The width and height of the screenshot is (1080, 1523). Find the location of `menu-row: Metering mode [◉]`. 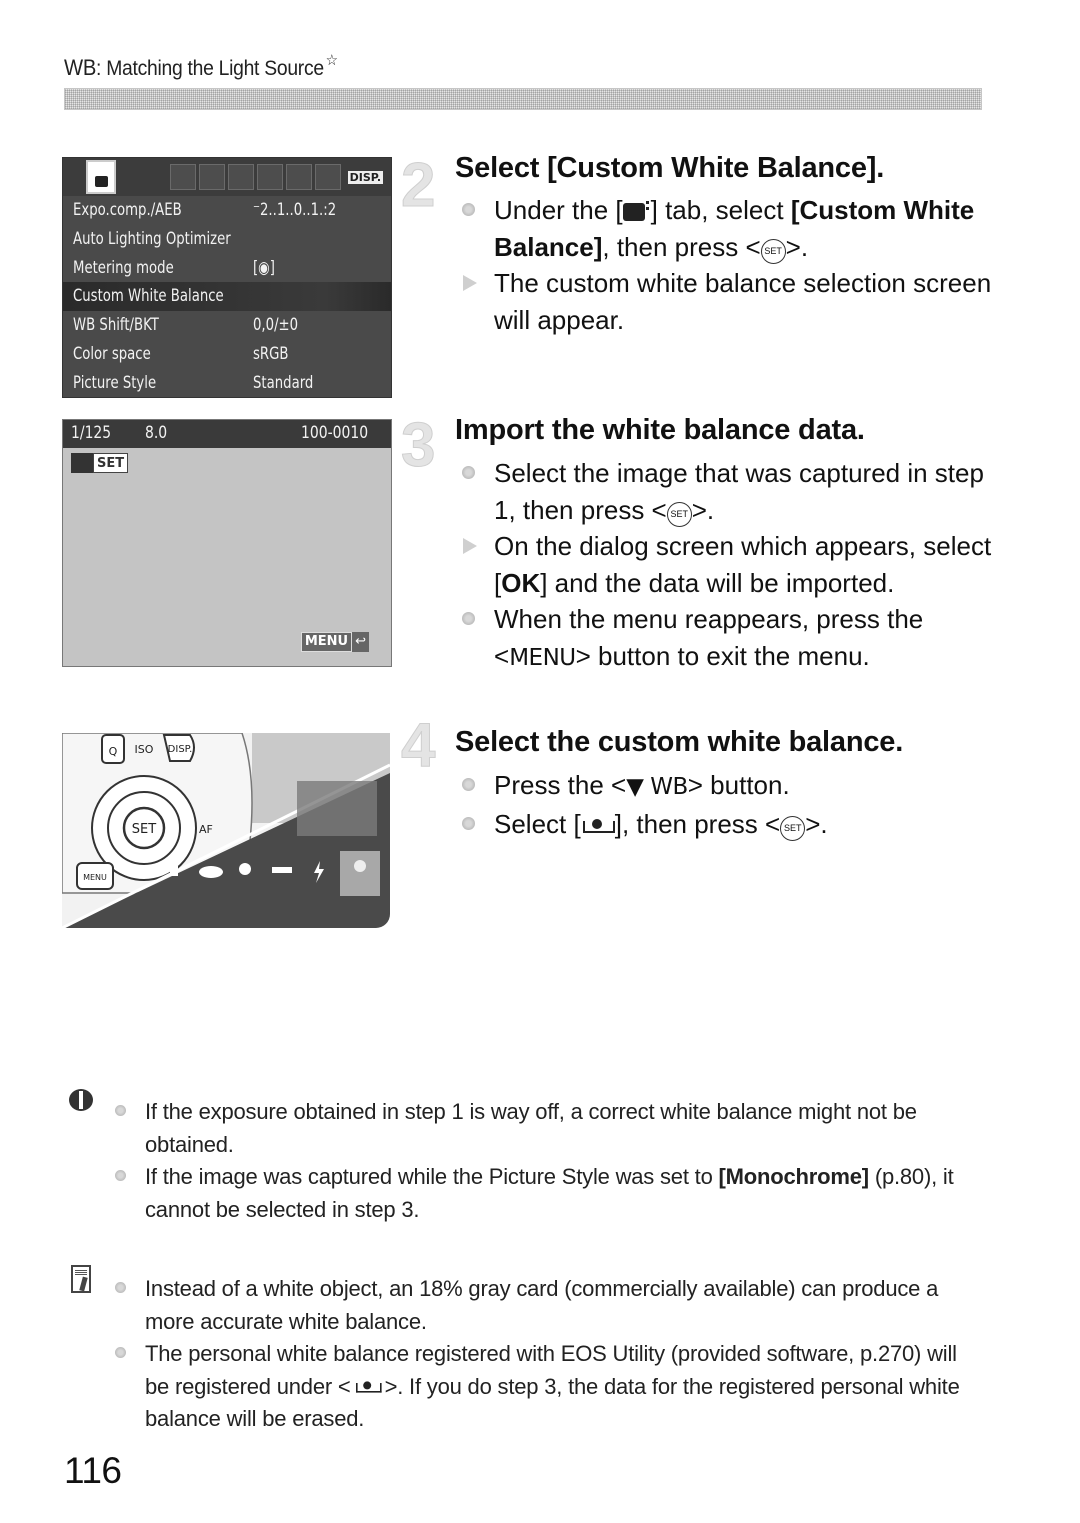

menu-row: Metering mode [◉] is located at coordinates (174, 267).